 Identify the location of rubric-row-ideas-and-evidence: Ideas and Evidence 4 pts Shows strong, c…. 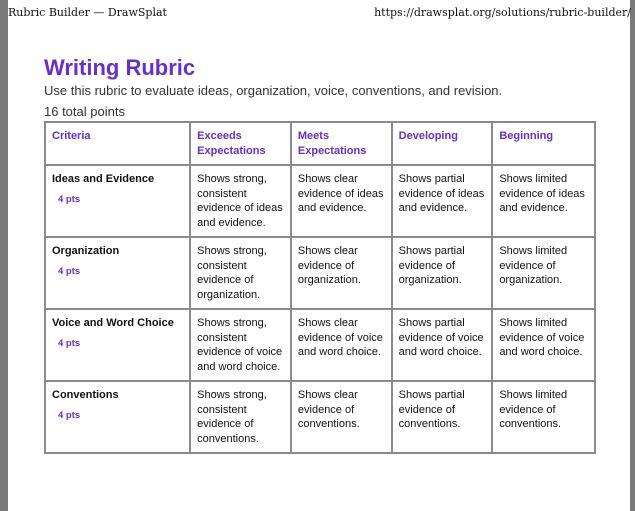
(319, 201).